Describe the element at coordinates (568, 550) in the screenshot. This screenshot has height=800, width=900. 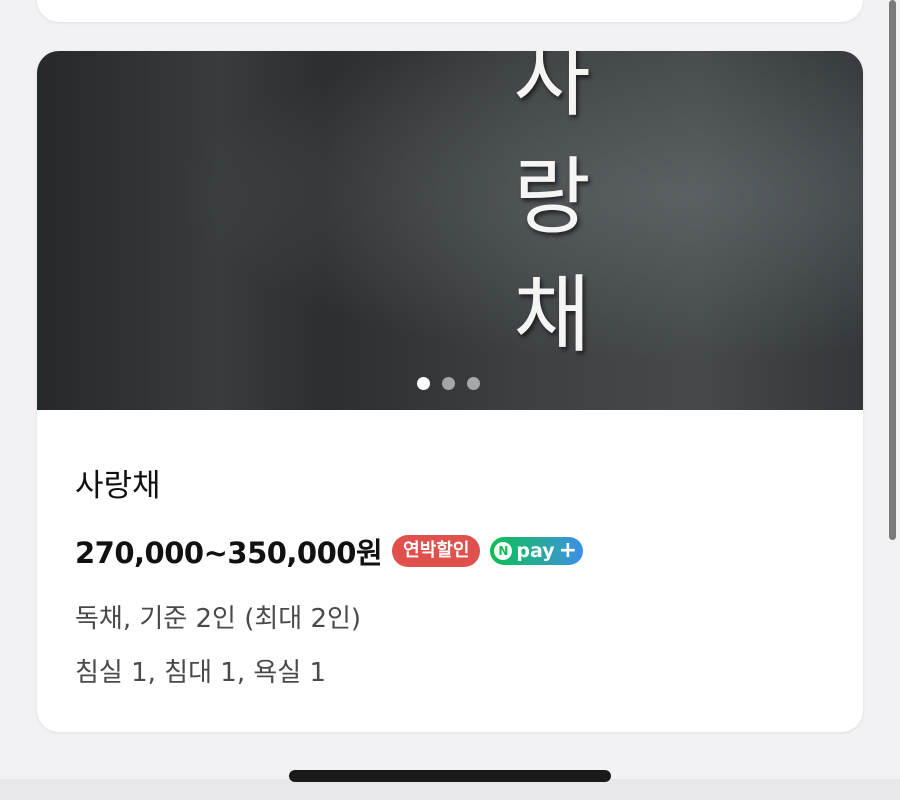
I see `plus-icon: +` at that location.